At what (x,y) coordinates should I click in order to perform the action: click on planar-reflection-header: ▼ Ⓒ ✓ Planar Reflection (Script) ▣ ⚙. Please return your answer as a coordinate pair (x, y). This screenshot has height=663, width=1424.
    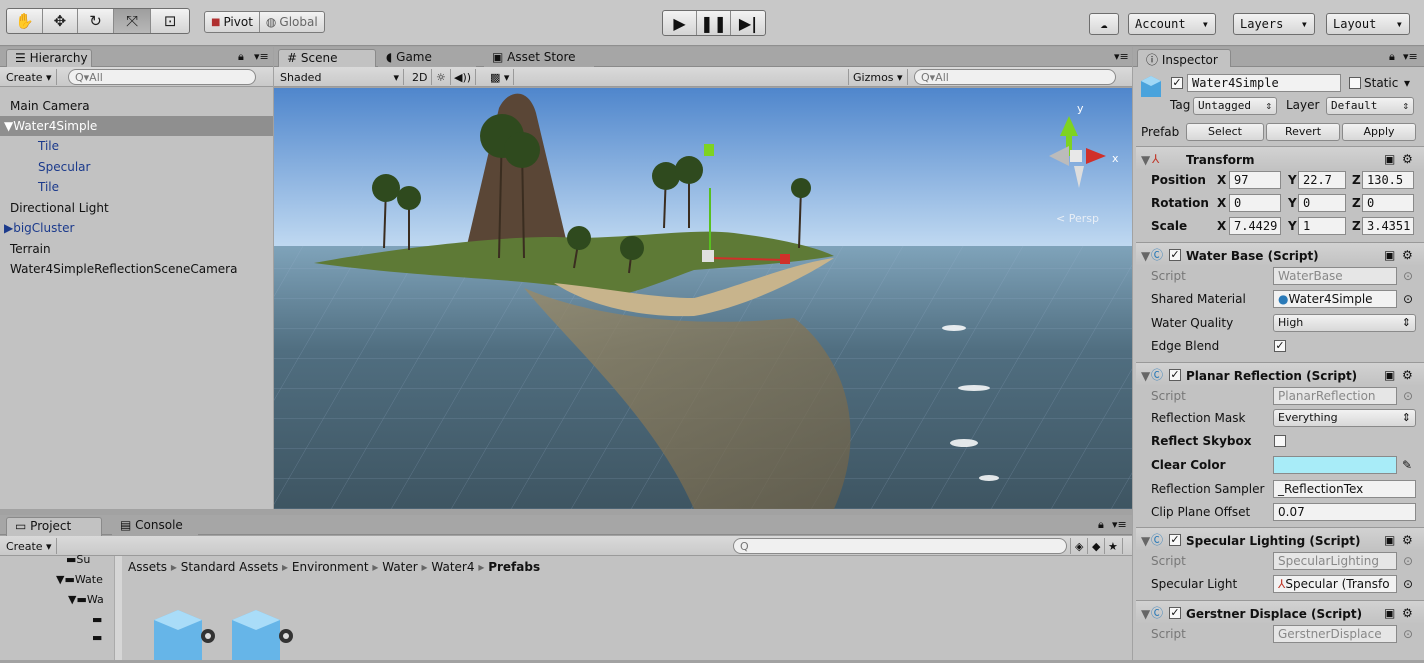
    Looking at the image, I should click on (1280, 374).